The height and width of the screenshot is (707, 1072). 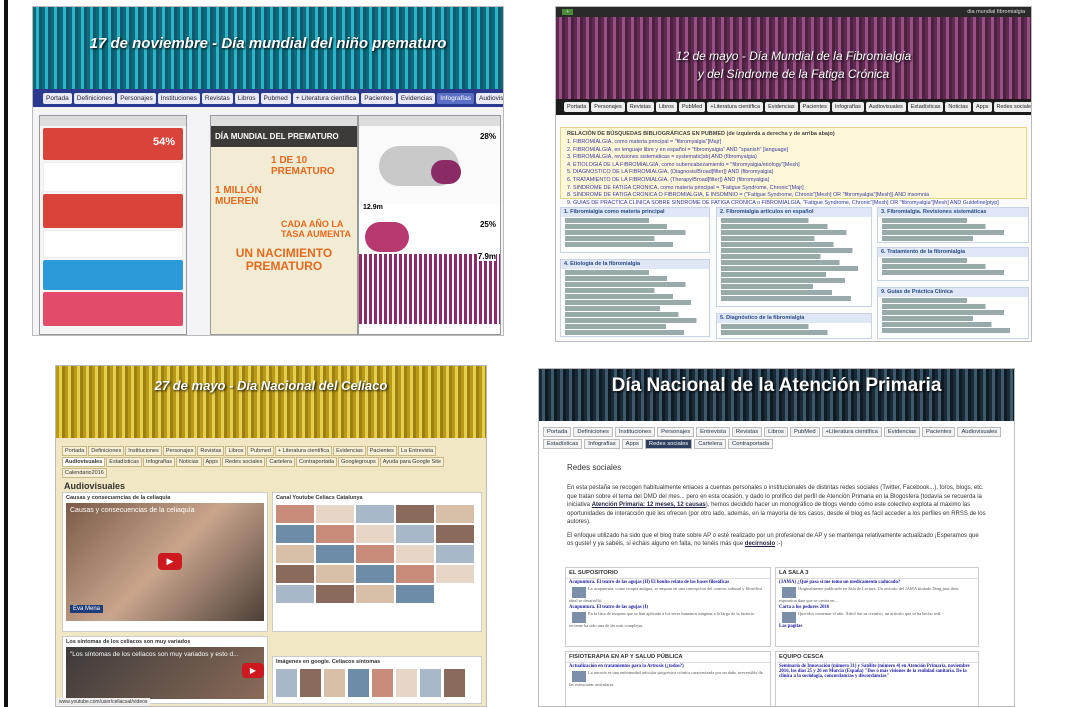 I want to click on tab-9: Audiovisuales, so click(x=885, y=107).